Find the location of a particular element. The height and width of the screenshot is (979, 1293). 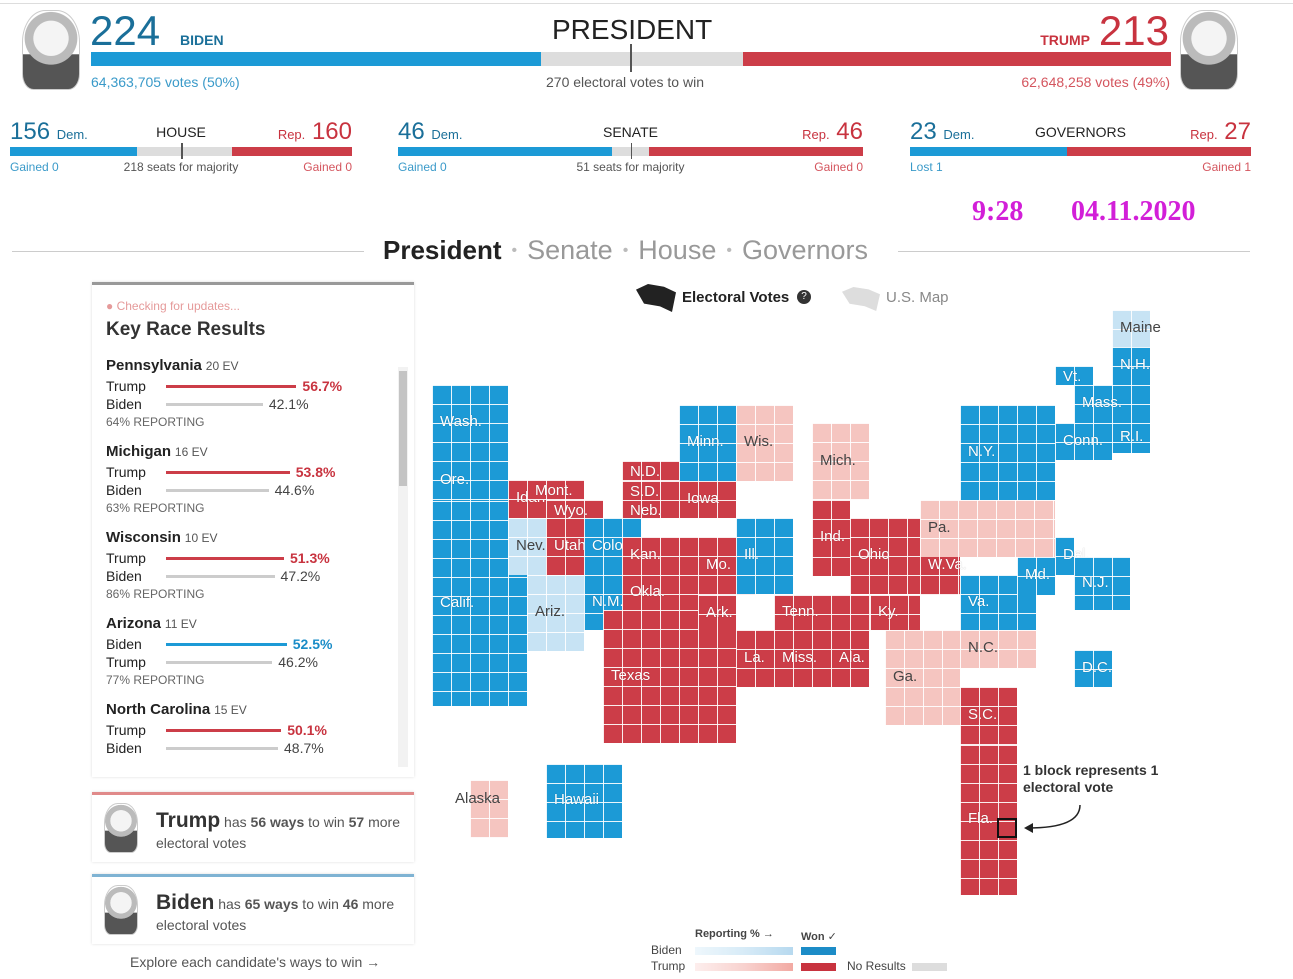

explore-link: Explore each candidate's ways to win → is located at coordinates (255, 962).